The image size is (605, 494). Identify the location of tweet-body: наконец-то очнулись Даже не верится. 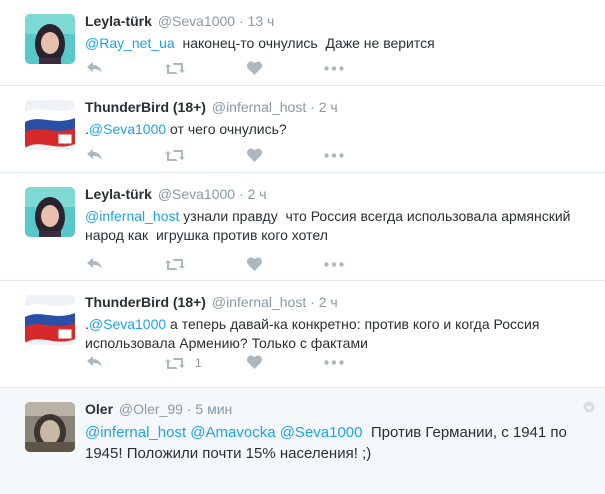
(304, 43).